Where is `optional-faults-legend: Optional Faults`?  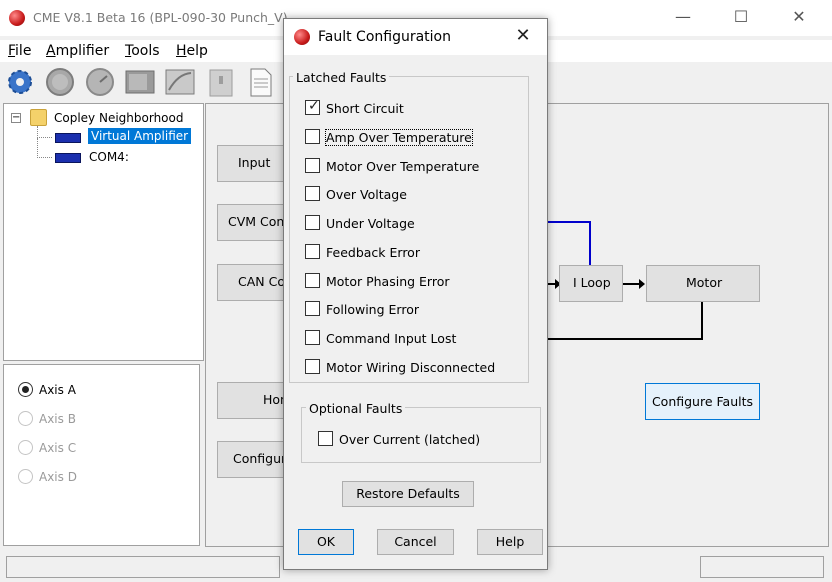 optional-faults-legend: Optional Faults is located at coordinates (356, 408).